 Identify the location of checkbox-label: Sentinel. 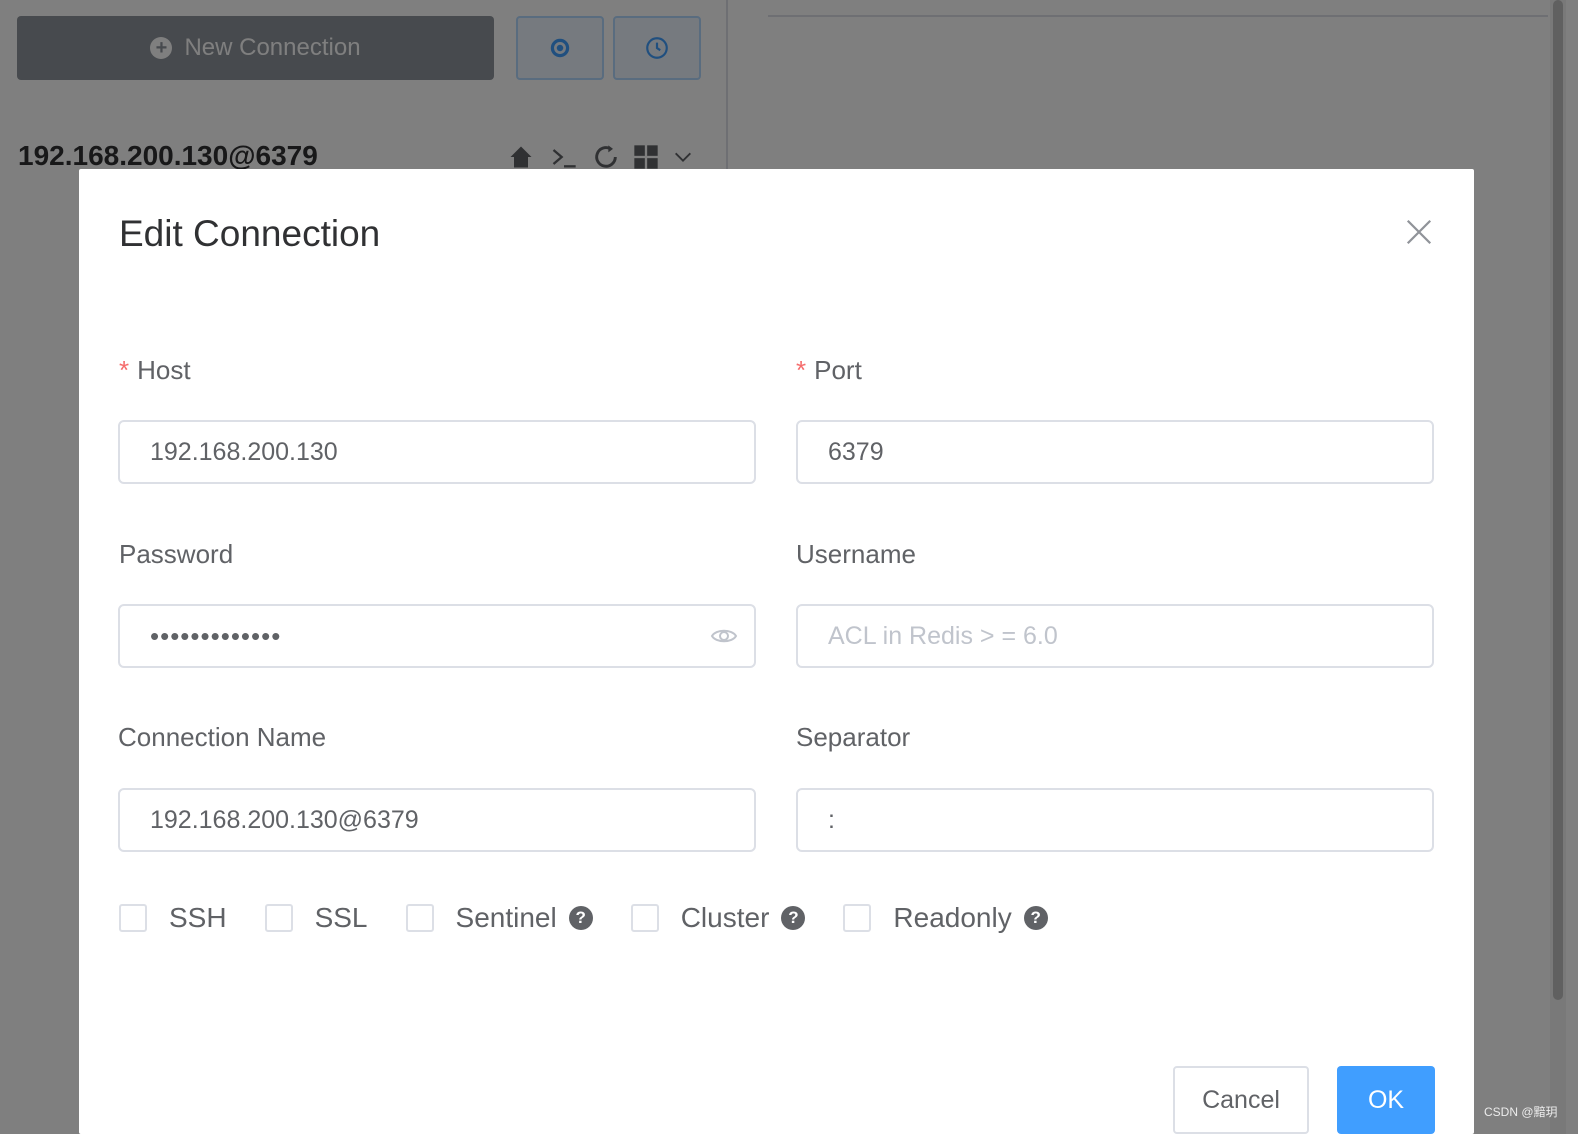
(506, 917).